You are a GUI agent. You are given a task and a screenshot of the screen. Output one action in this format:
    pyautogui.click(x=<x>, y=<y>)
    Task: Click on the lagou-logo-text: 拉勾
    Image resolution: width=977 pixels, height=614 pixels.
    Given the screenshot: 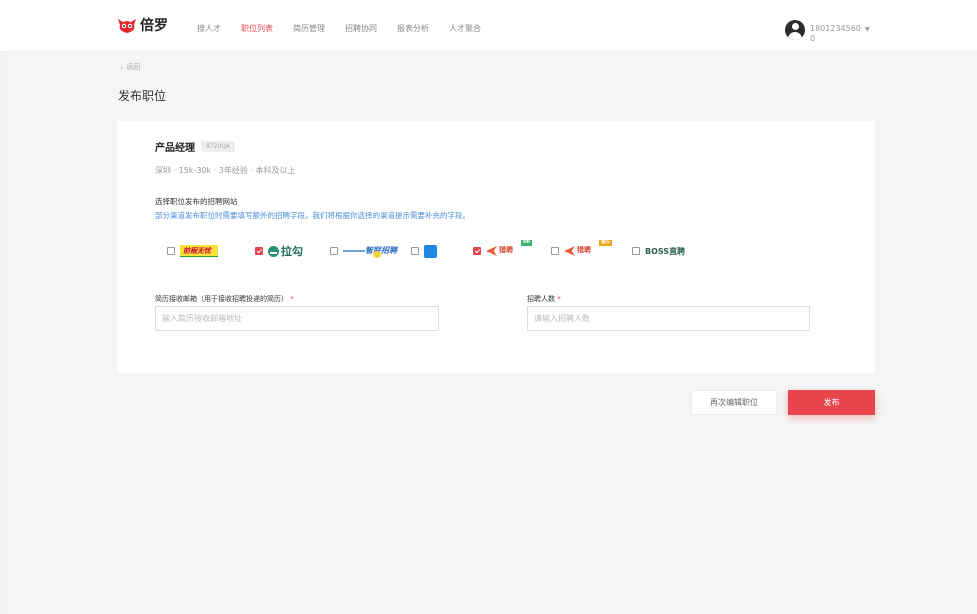 What is the action you would take?
    pyautogui.click(x=292, y=251)
    